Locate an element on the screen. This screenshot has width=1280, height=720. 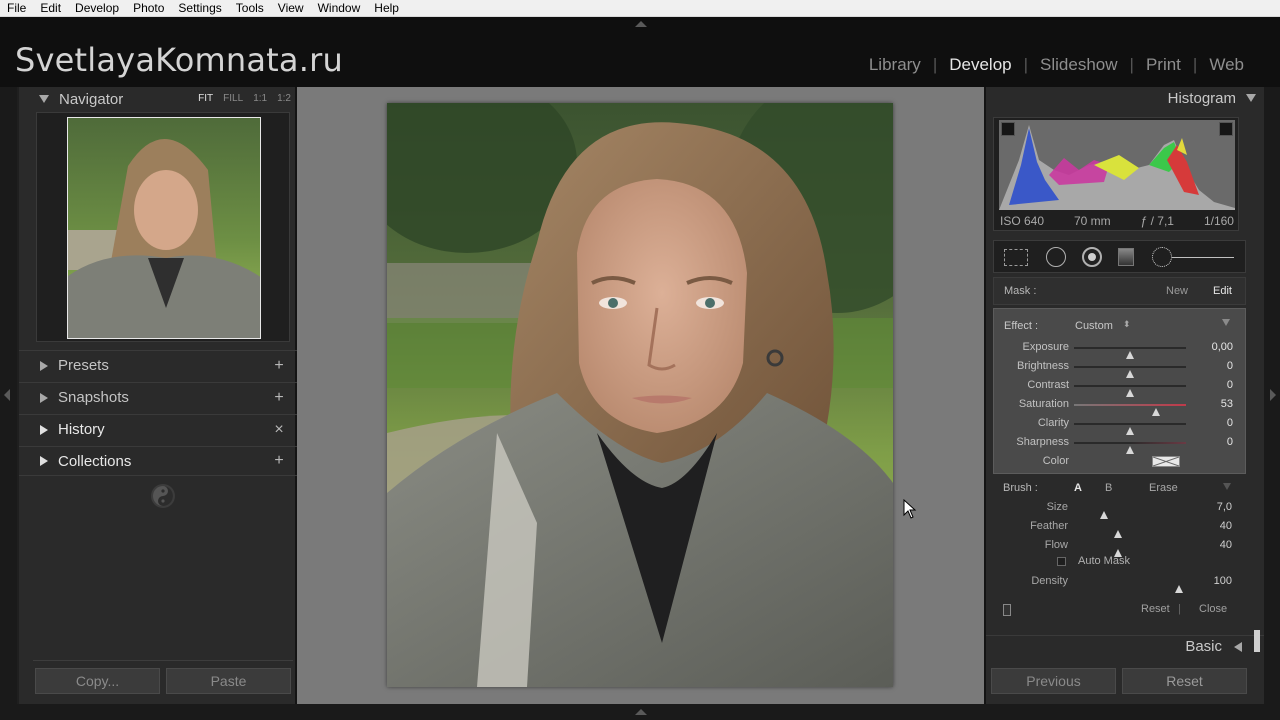
zoom-fill: FILL is located at coordinates (233, 98).